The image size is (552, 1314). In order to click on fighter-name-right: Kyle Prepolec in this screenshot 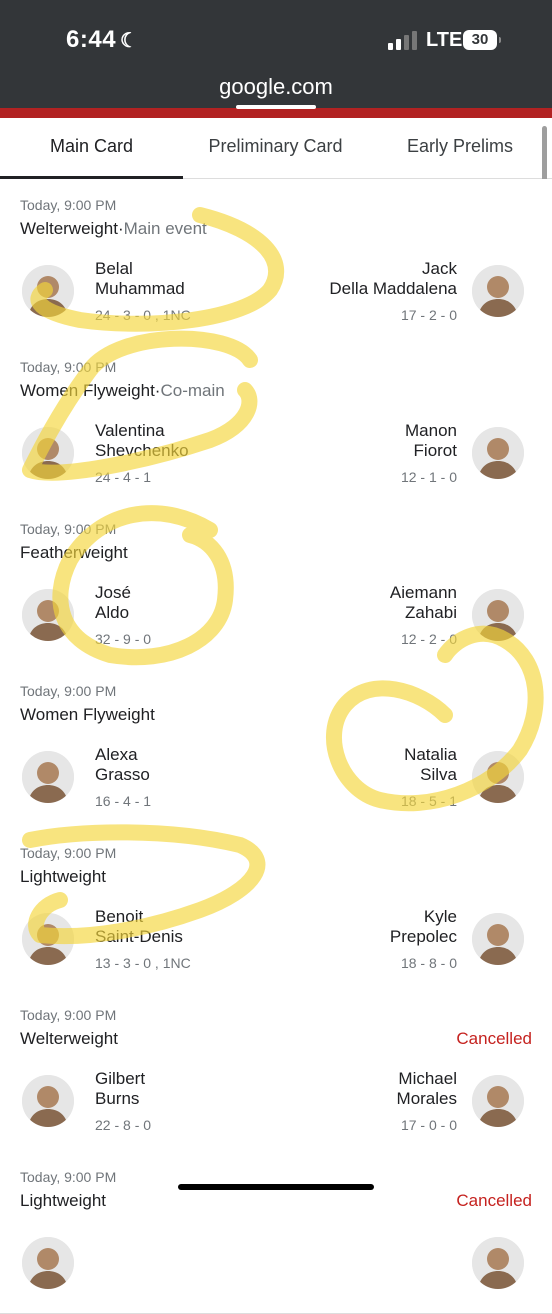, I will do `click(423, 927)`.